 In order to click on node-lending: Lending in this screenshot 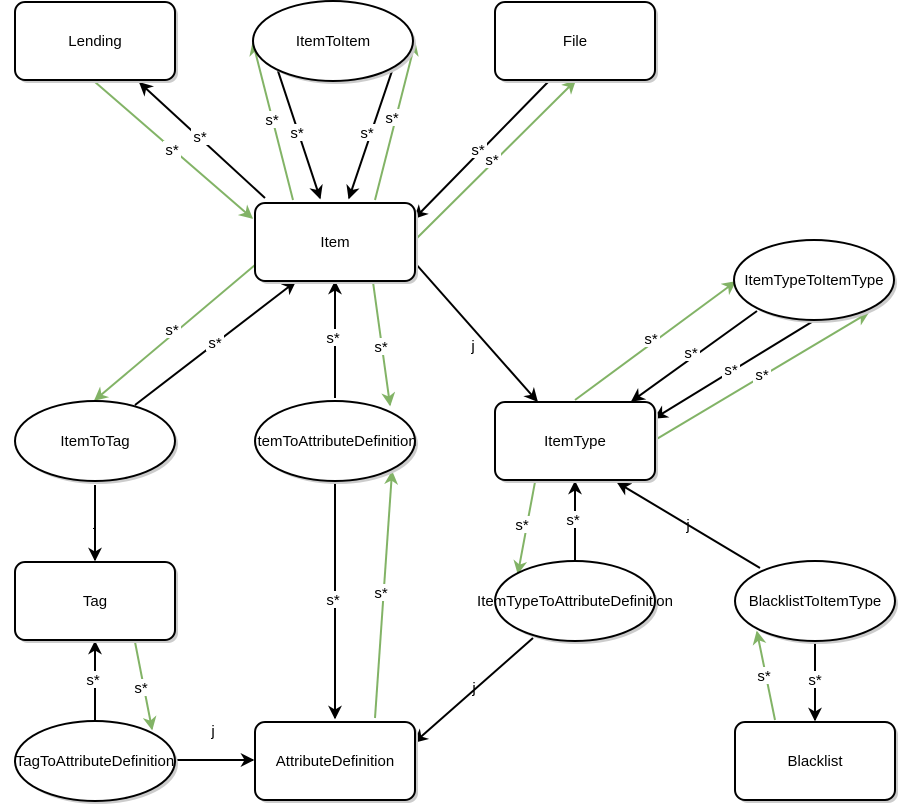, I will do `click(96, 42)`.